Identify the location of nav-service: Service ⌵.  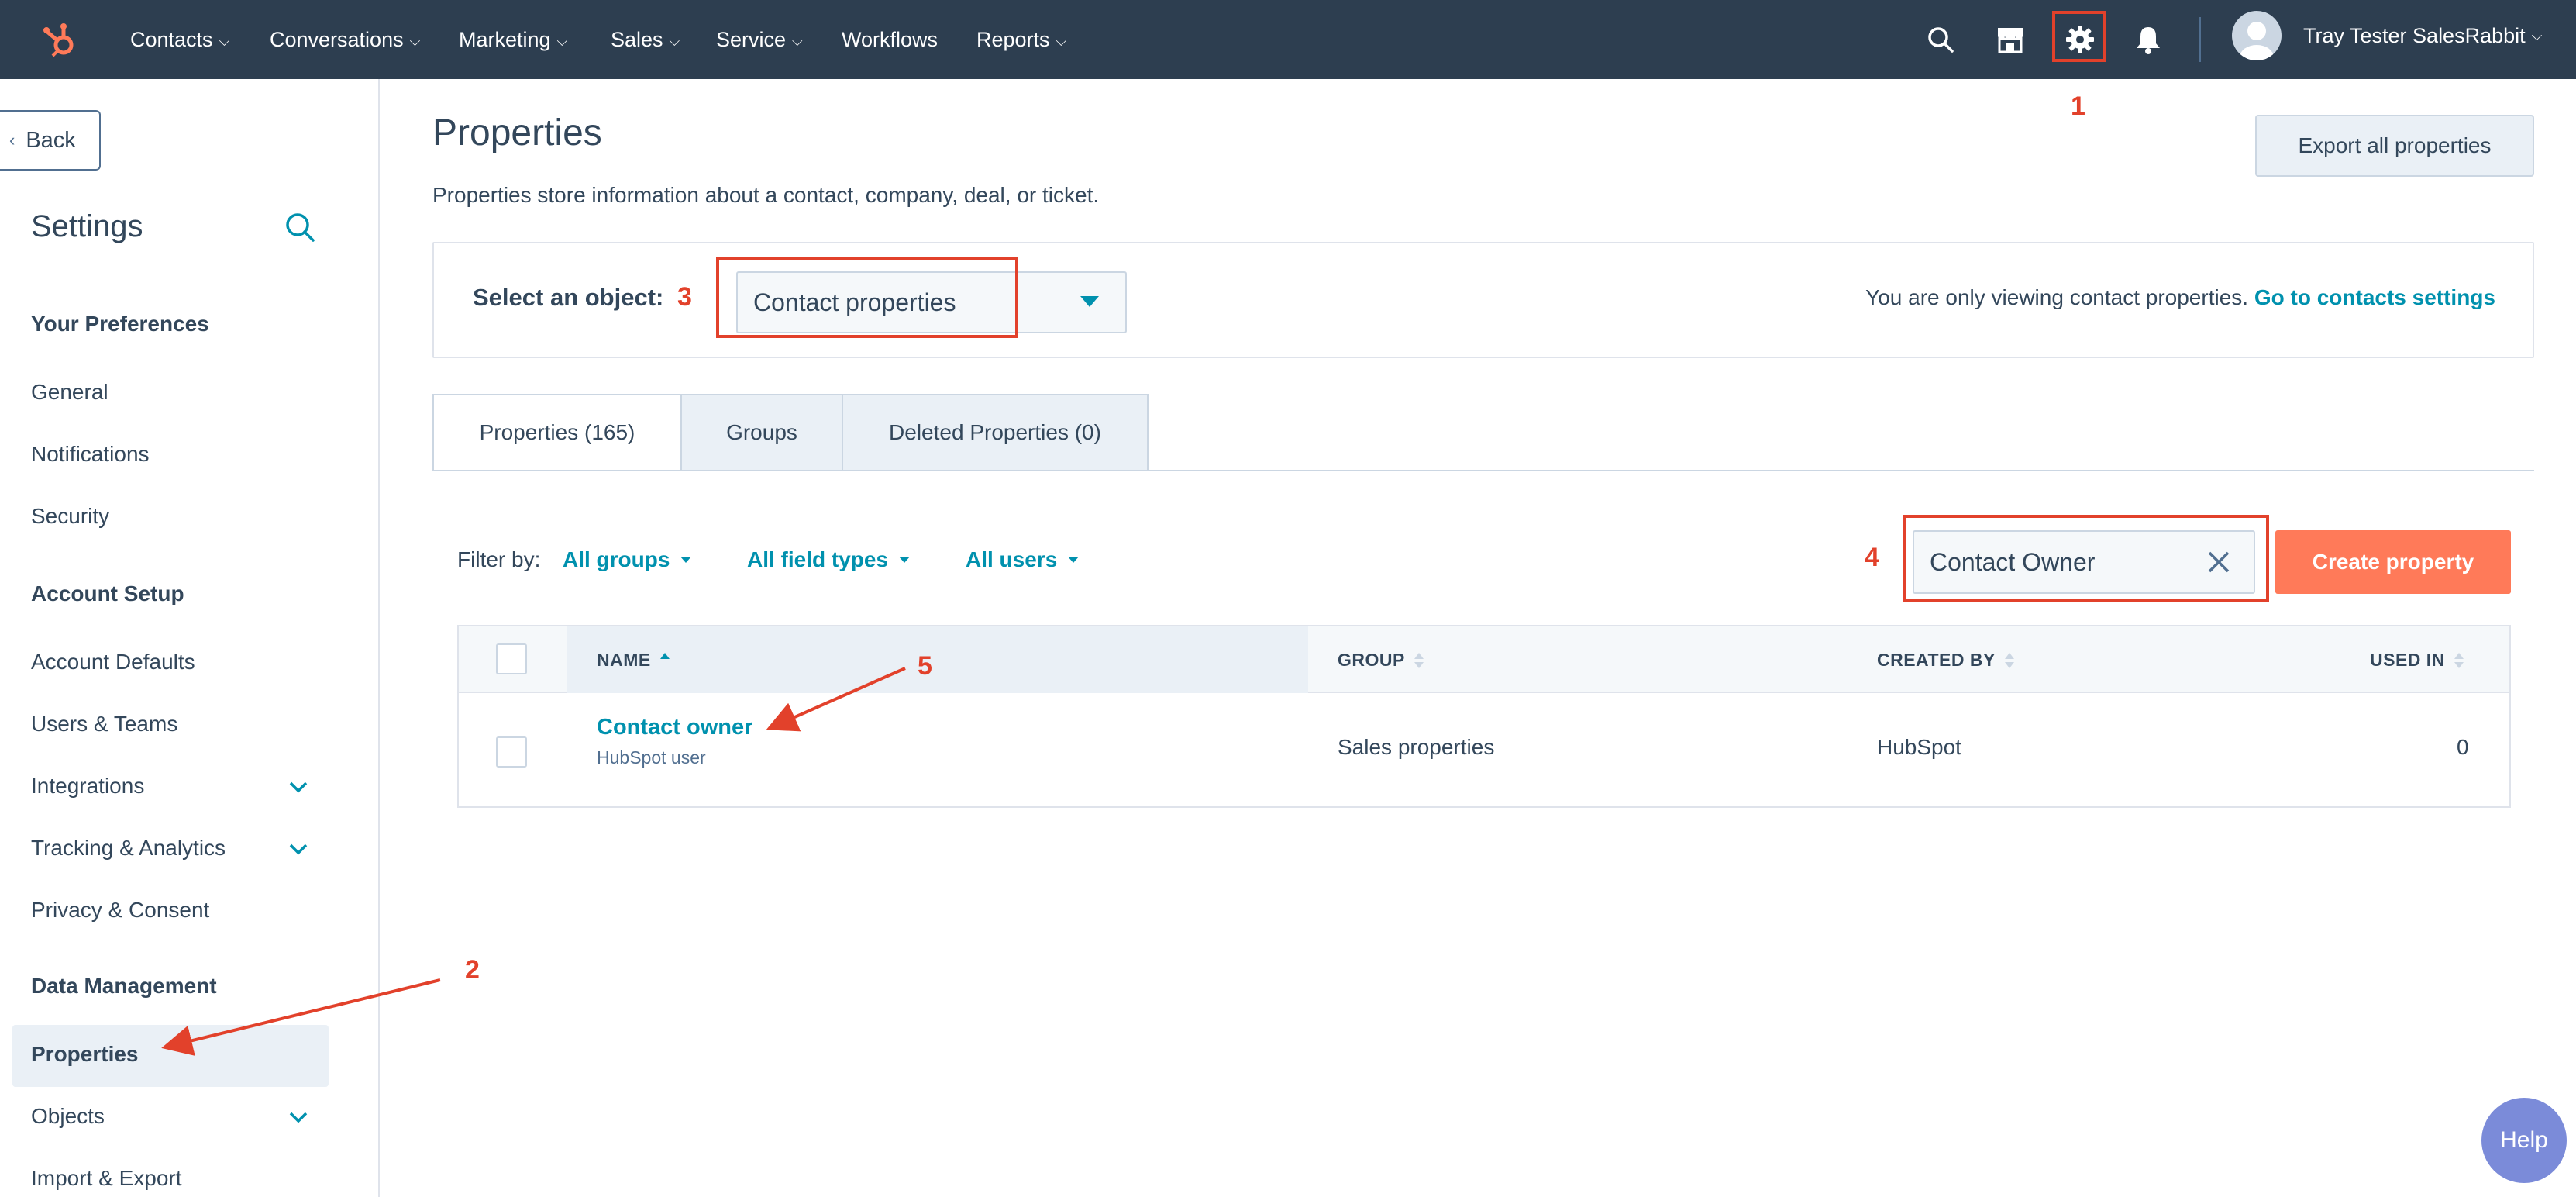
(759, 39).